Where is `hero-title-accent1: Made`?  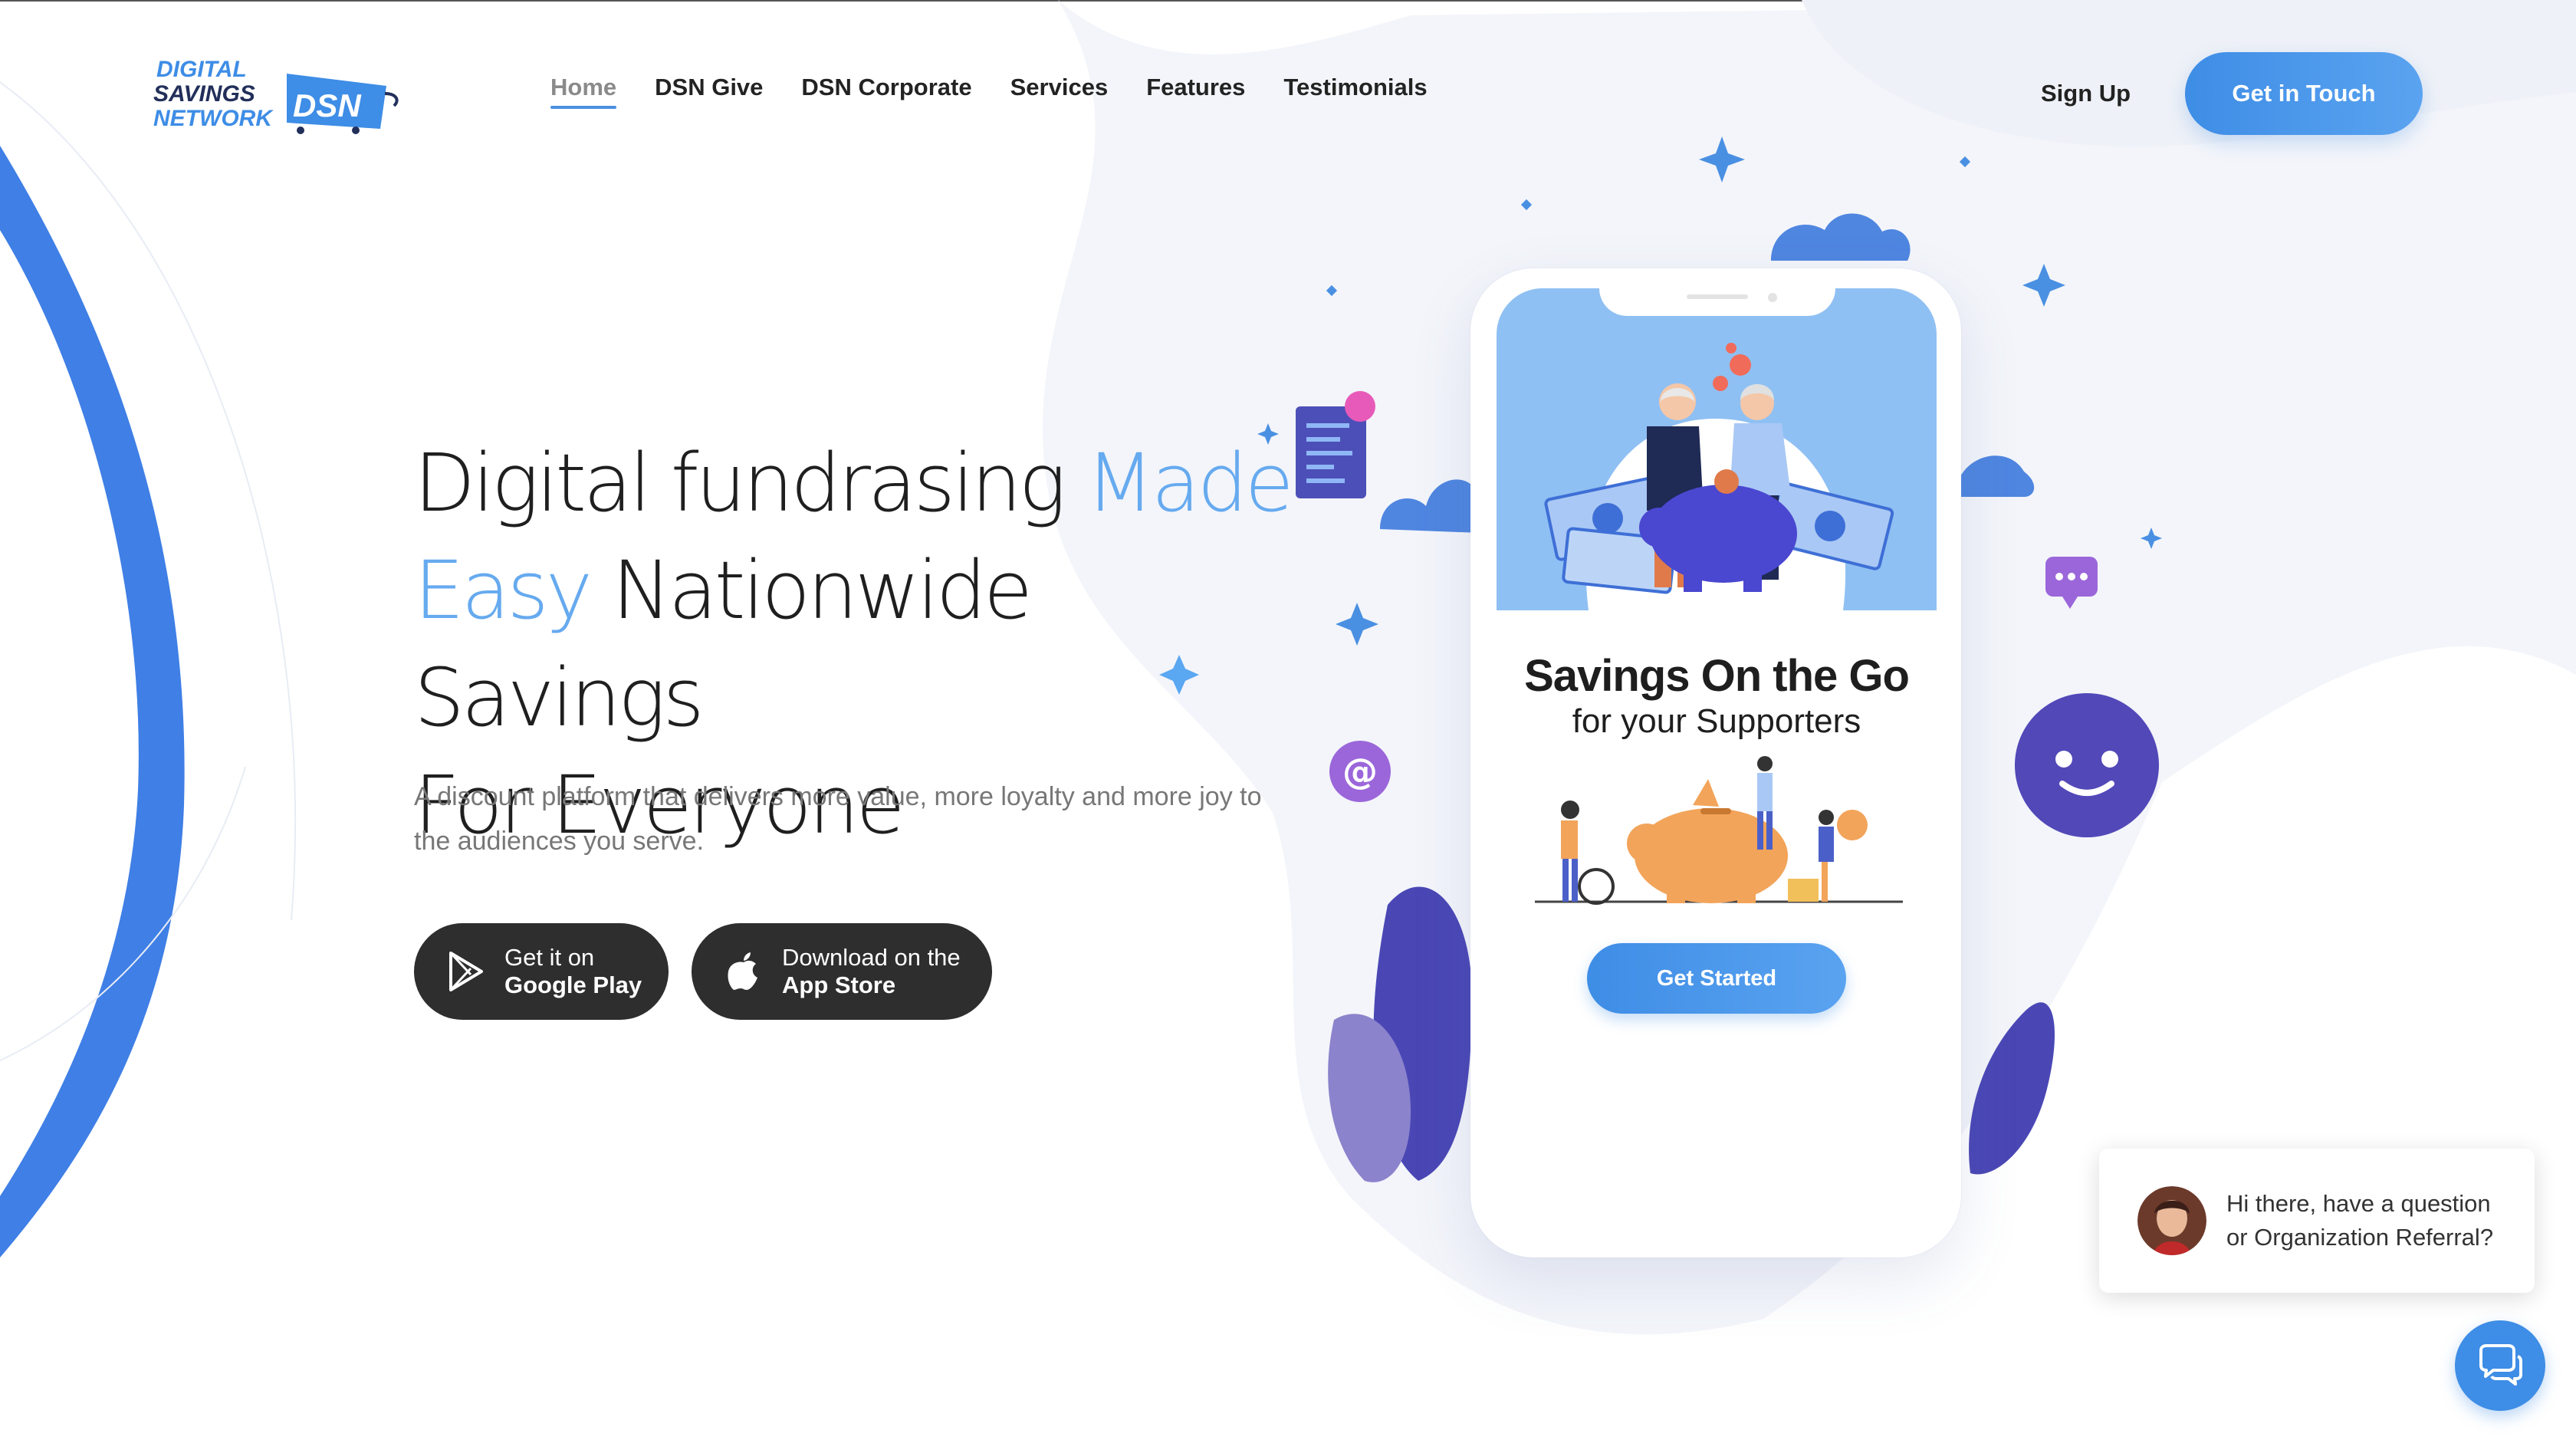 hero-title-accent1: Made is located at coordinates (1189, 483).